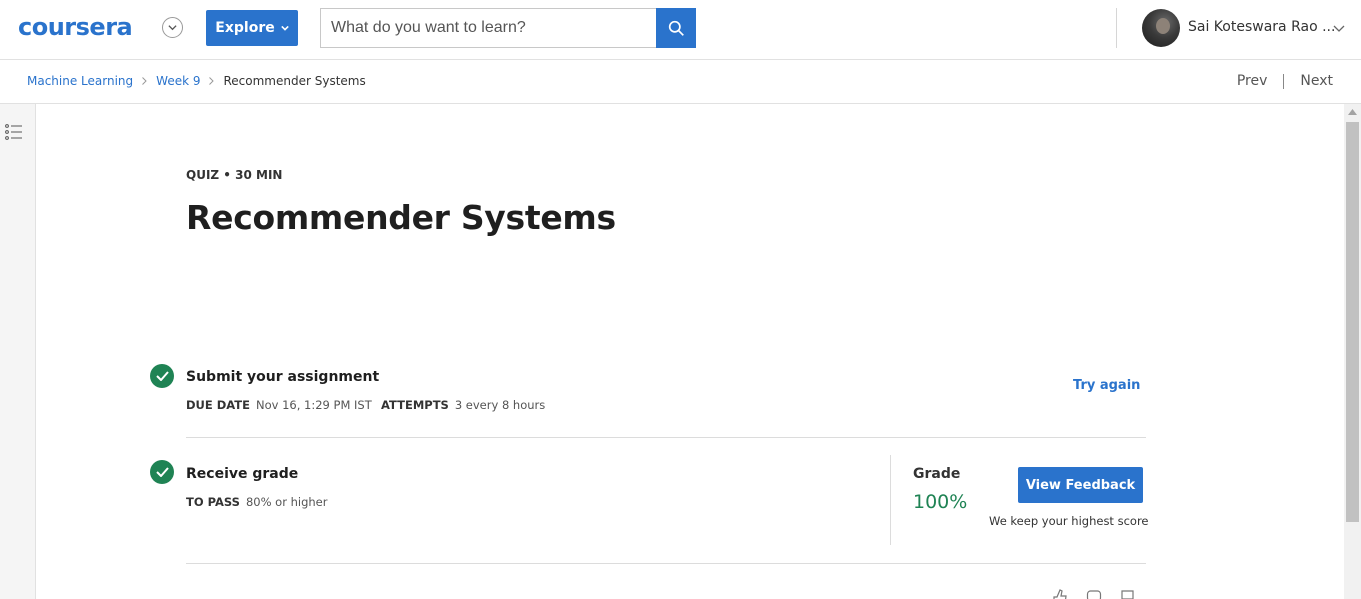  Describe the element at coordinates (1128, 594) in the screenshot. I see `flag-icon` at that location.